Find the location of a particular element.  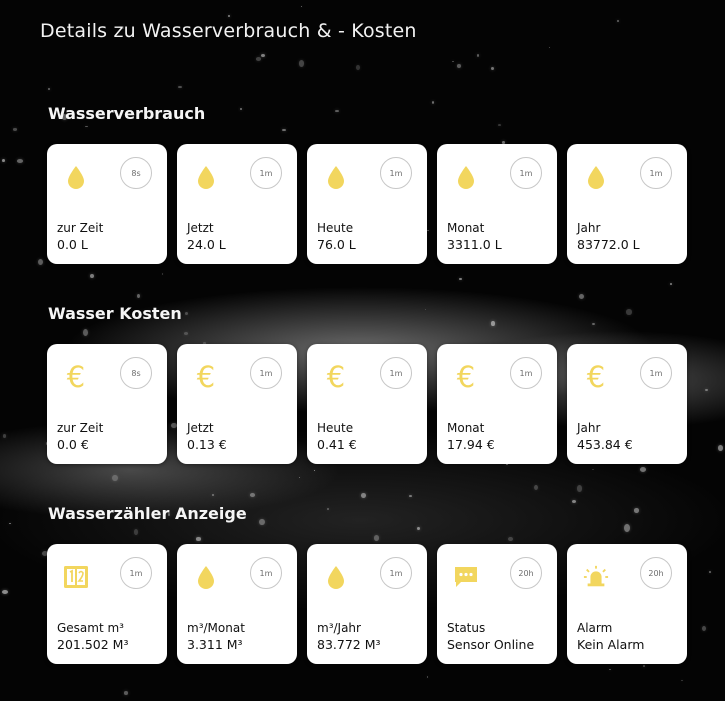

card-label: zur Zeit is located at coordinates (80, 428).